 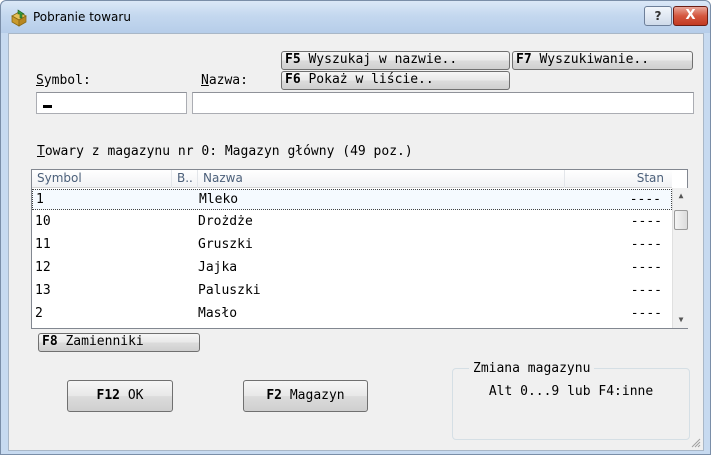 What do you see at coordinates (352, 268) in the screenshot?
I see `table-row: 12 Jajka ----` at bounding box center [352, 268].